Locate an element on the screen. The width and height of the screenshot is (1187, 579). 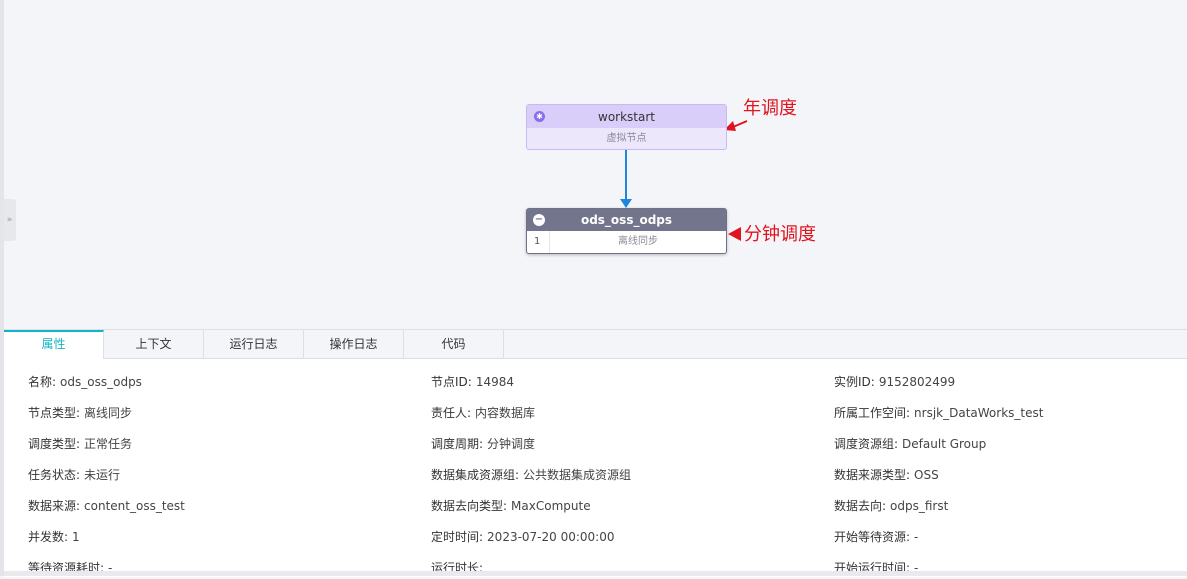
property-value: 未运行 is located at coordinates (102, 475).